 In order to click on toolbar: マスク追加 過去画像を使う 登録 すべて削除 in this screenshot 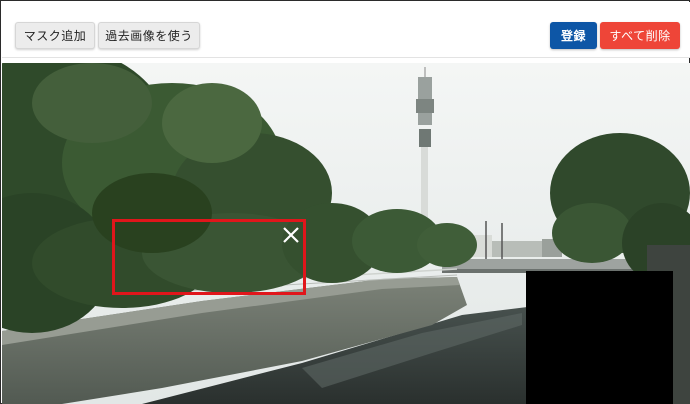, I will do `click(346, 30)`.